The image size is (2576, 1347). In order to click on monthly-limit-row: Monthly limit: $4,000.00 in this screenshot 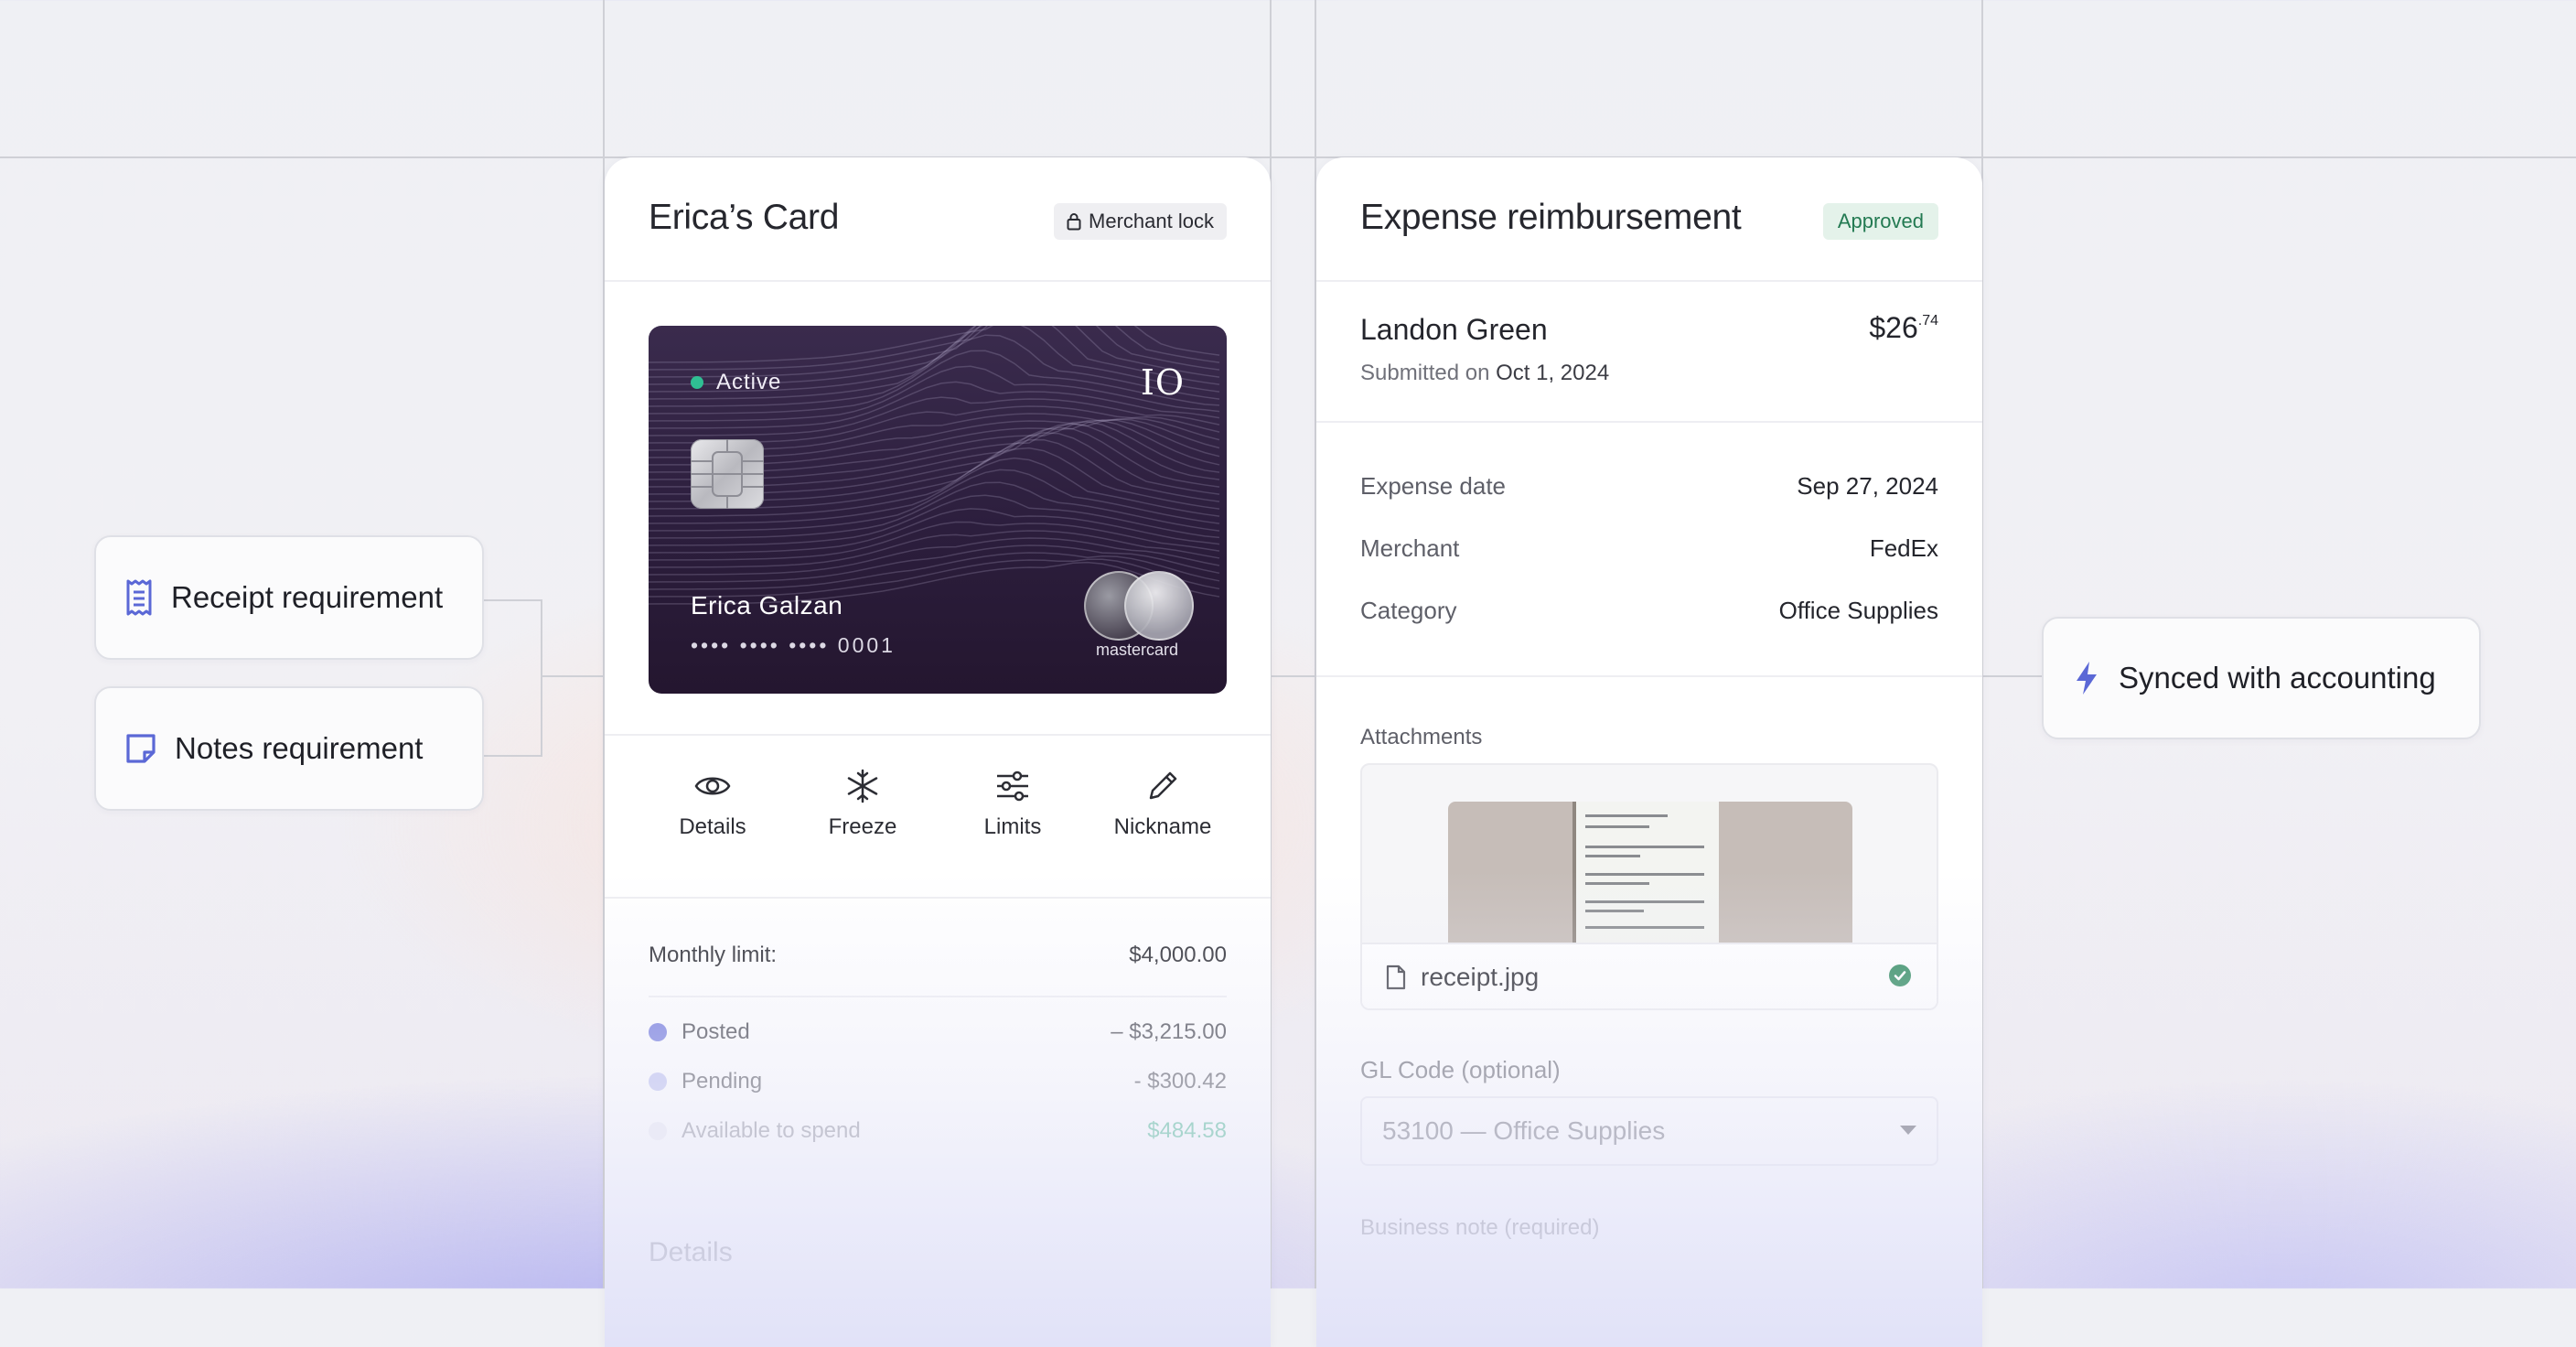, I will do `click(938, 955)`.